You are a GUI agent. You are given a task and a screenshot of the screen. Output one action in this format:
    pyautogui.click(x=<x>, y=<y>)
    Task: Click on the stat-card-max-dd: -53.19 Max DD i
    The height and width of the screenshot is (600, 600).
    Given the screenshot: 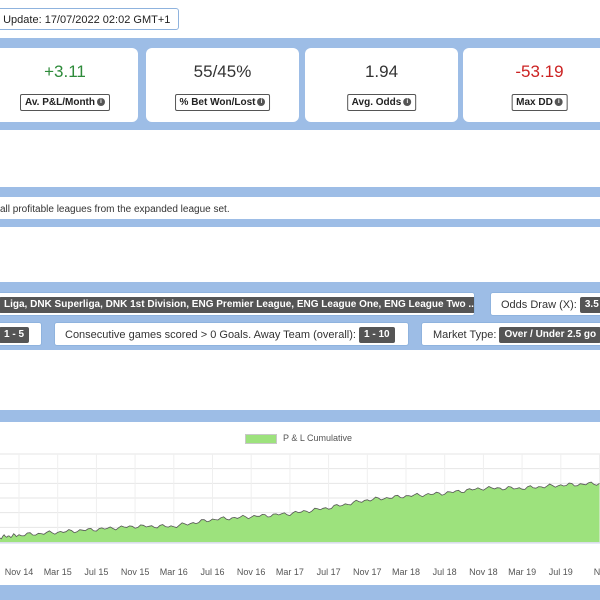 What is the action you would take?
    pyautogui.click(x=531, y=85)
    